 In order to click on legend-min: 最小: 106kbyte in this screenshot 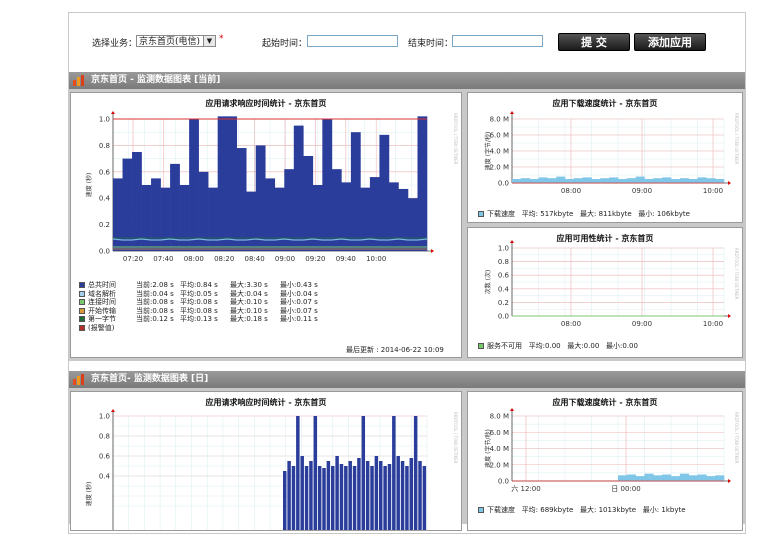, I will do `click(664, 214)`.